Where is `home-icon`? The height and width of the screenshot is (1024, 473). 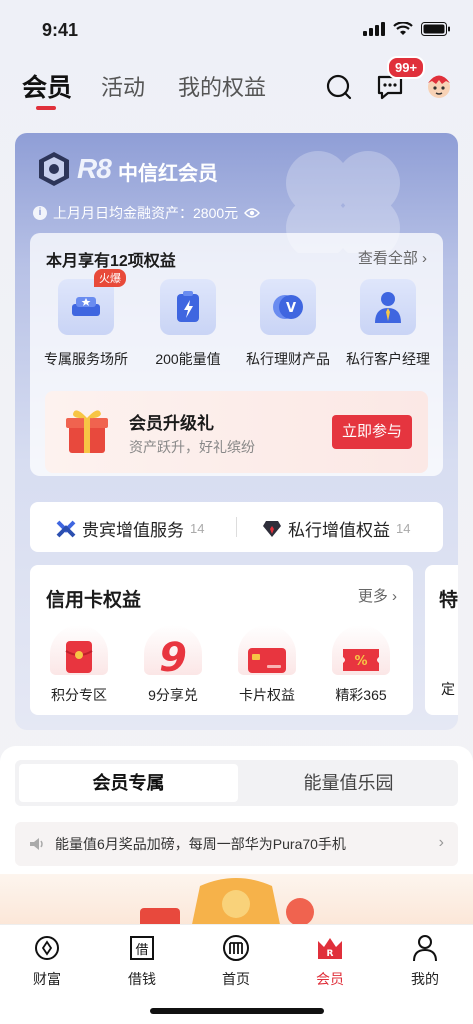 home-icon is located at coordinates (236, 948).